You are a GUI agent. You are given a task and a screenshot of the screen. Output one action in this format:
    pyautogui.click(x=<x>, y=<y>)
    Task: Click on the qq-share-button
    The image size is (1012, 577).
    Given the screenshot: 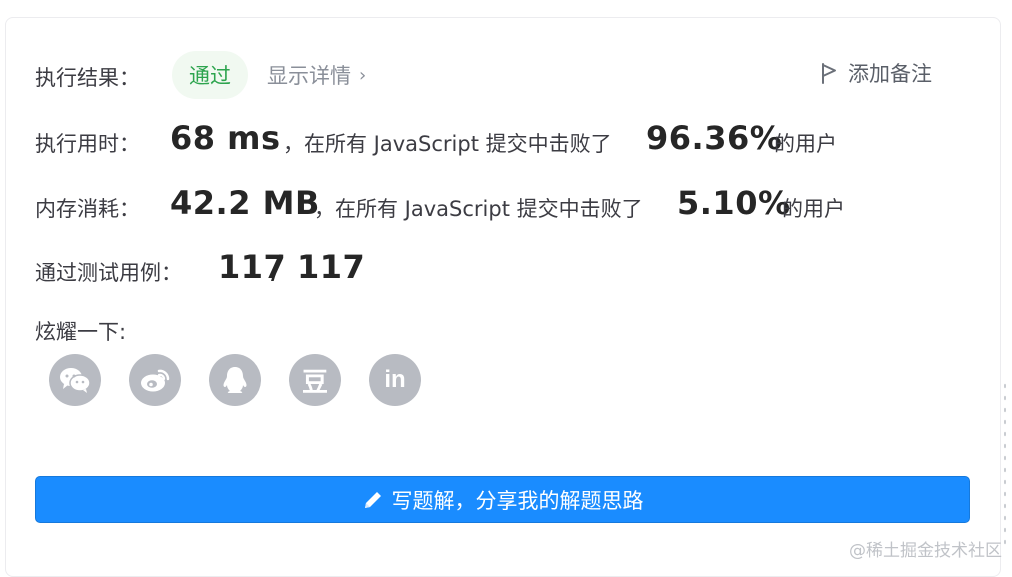 What is the action you would take?
    pyautogui.click(x=235, y=380)
    